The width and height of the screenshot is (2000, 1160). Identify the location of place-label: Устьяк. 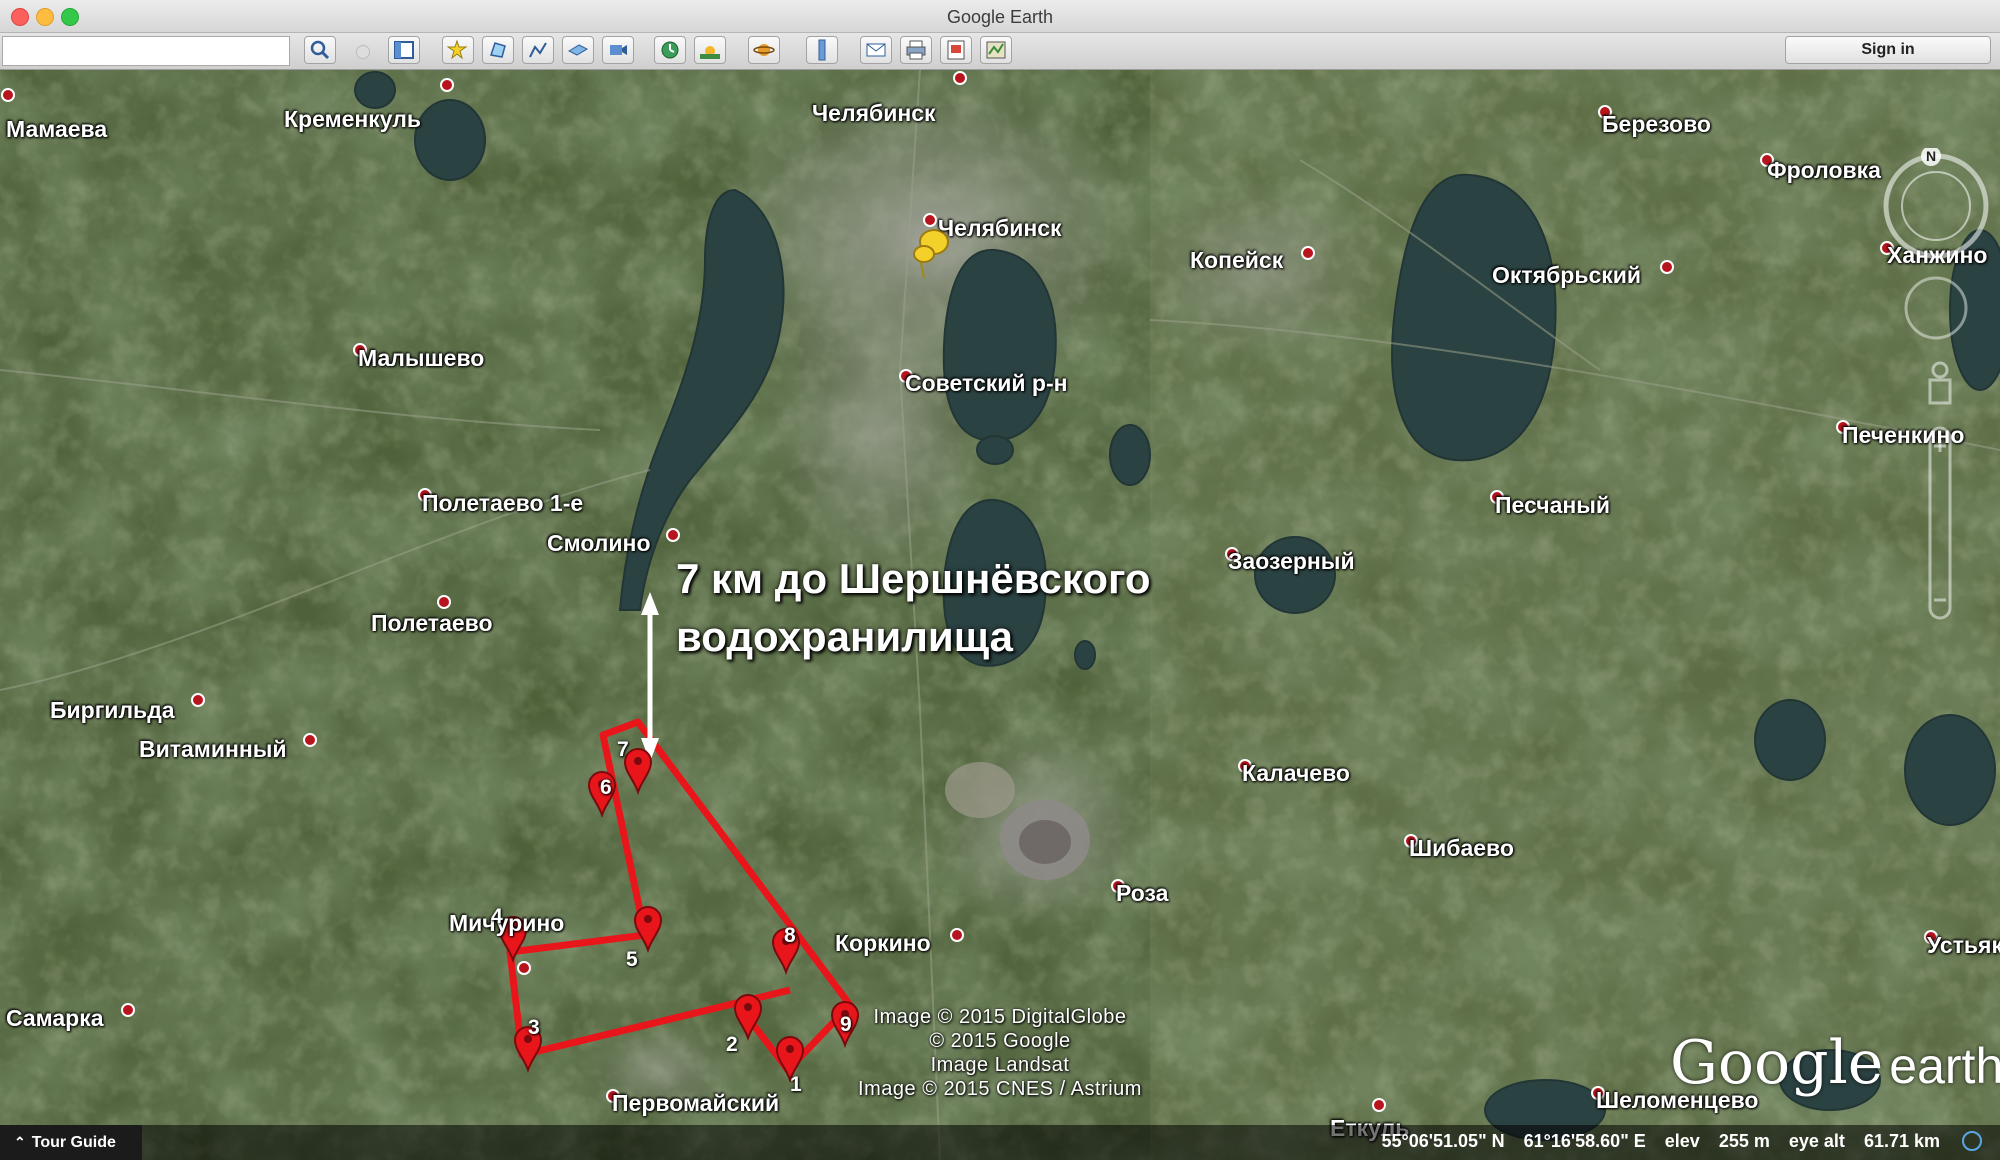
(1963, 945).